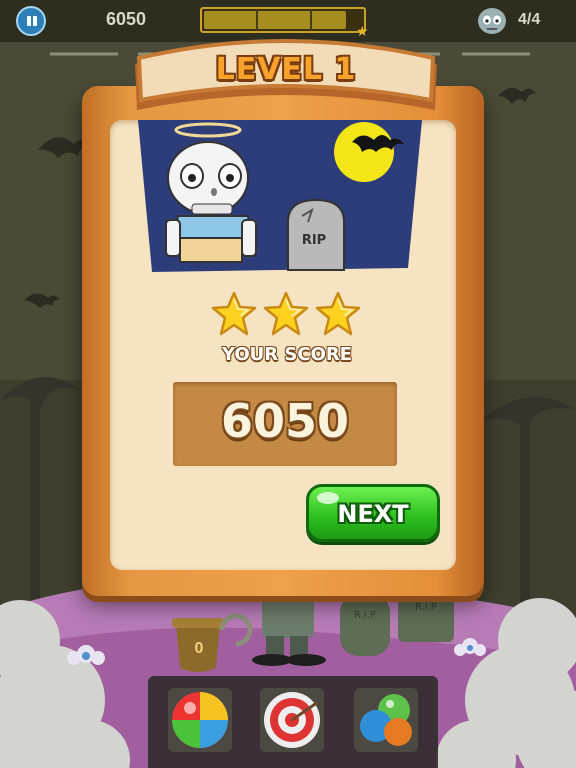 Image resolution: width=576 pixels, height=768 pixels. I want to click on level-progress-fill, so click(275, 20).